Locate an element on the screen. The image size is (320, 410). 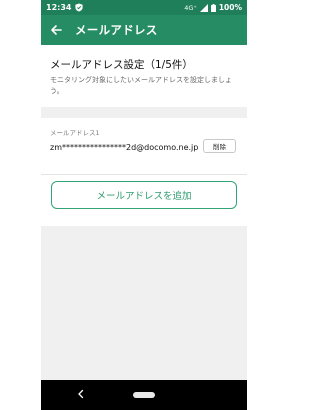
nav-back-icon is located at coordinates (81, 394).